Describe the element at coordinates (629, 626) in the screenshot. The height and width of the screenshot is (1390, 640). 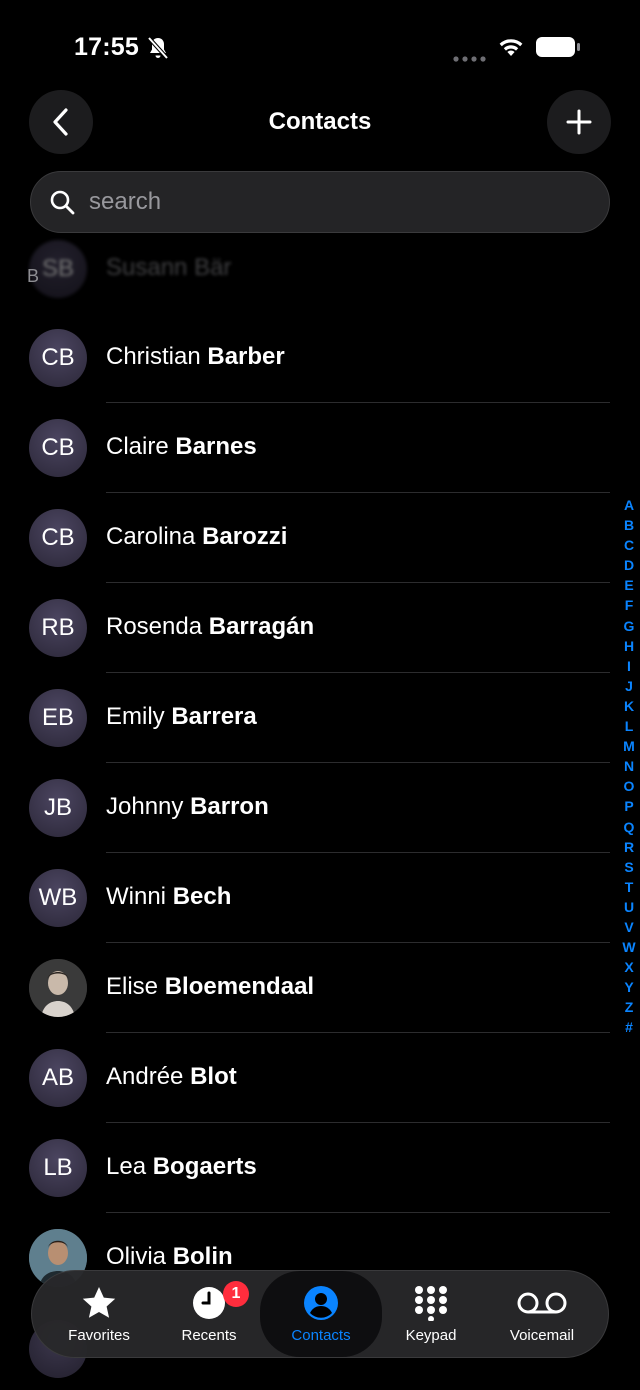
I see `index-letter: G` at that location.